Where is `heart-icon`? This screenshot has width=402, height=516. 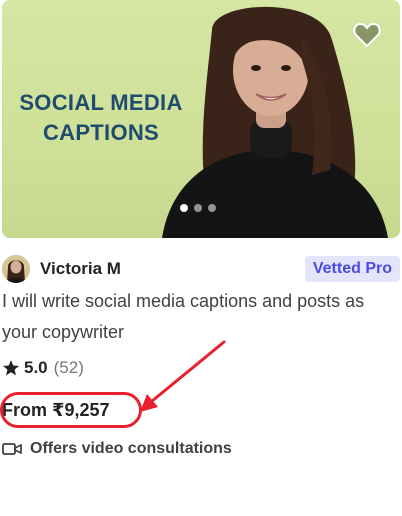
heart-icon is located at coordinates (367, 35).